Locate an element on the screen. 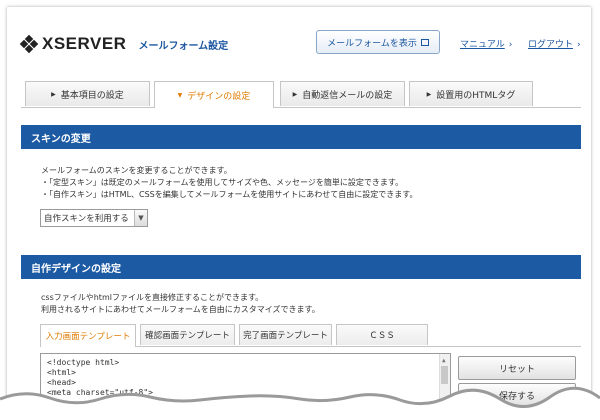 The height and width of the screenshot is (420, 600). editor-tab-confirm-template: 確認画面テンプレート is located at coordinates (187, 334).